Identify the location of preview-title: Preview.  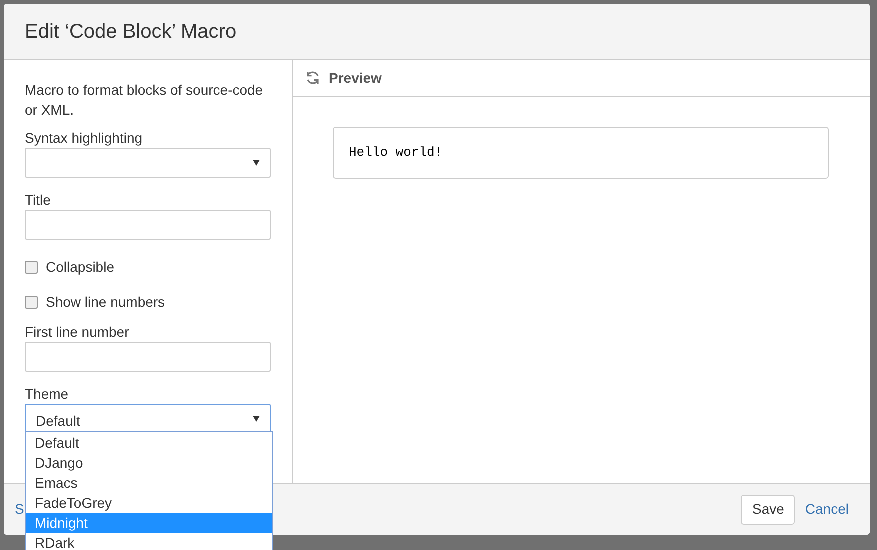
(355, 78).